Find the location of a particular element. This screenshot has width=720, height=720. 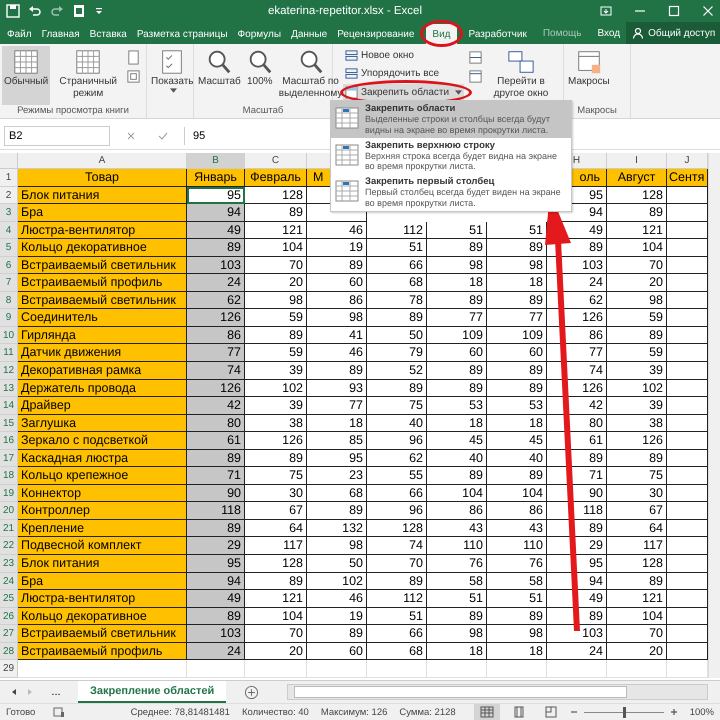

document-icon is located at coordinates (79, 11).